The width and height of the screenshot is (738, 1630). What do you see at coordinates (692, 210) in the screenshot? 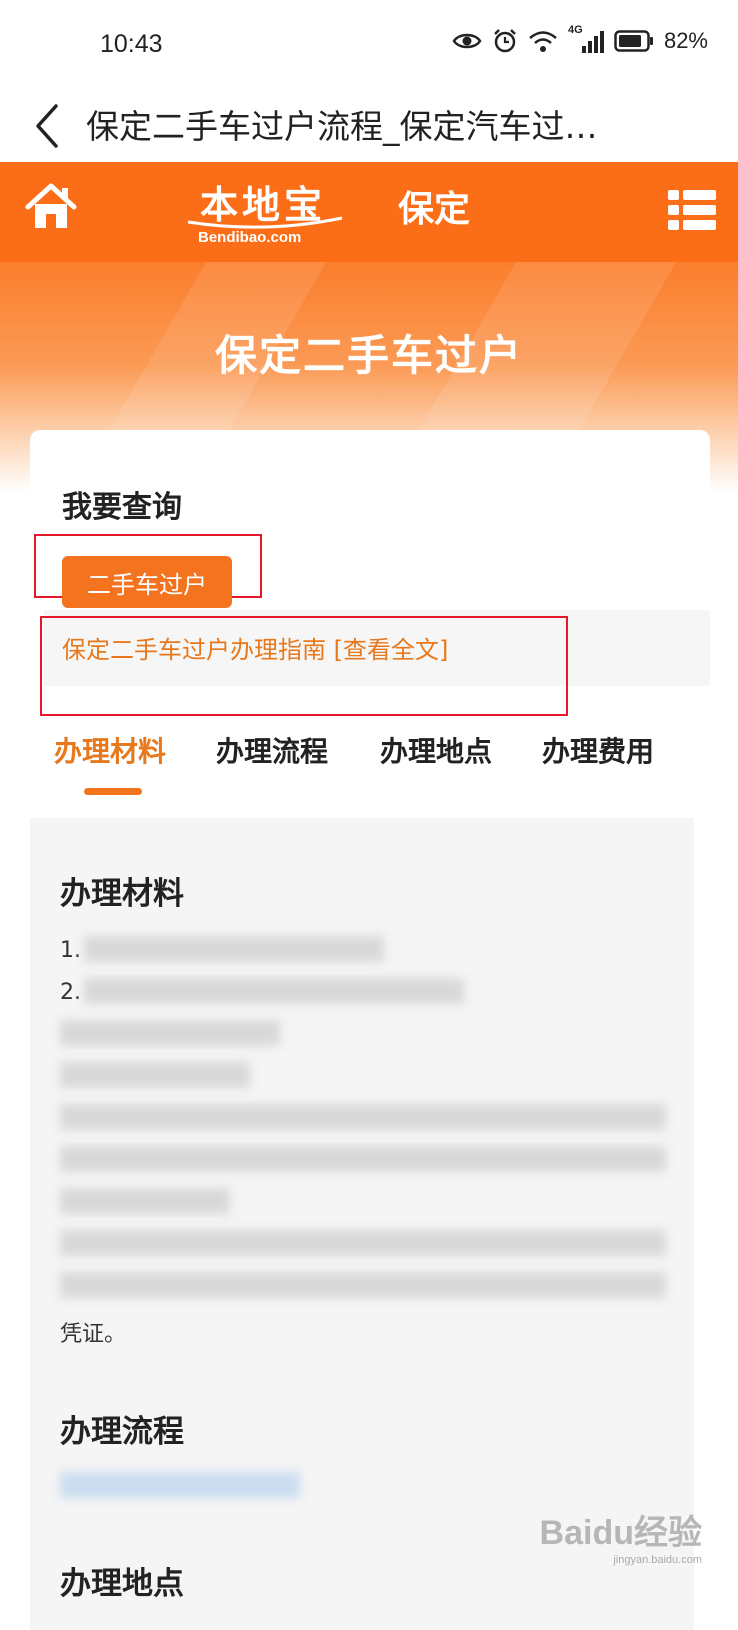
I see `menu-icon` at bounding box center [692, 210].